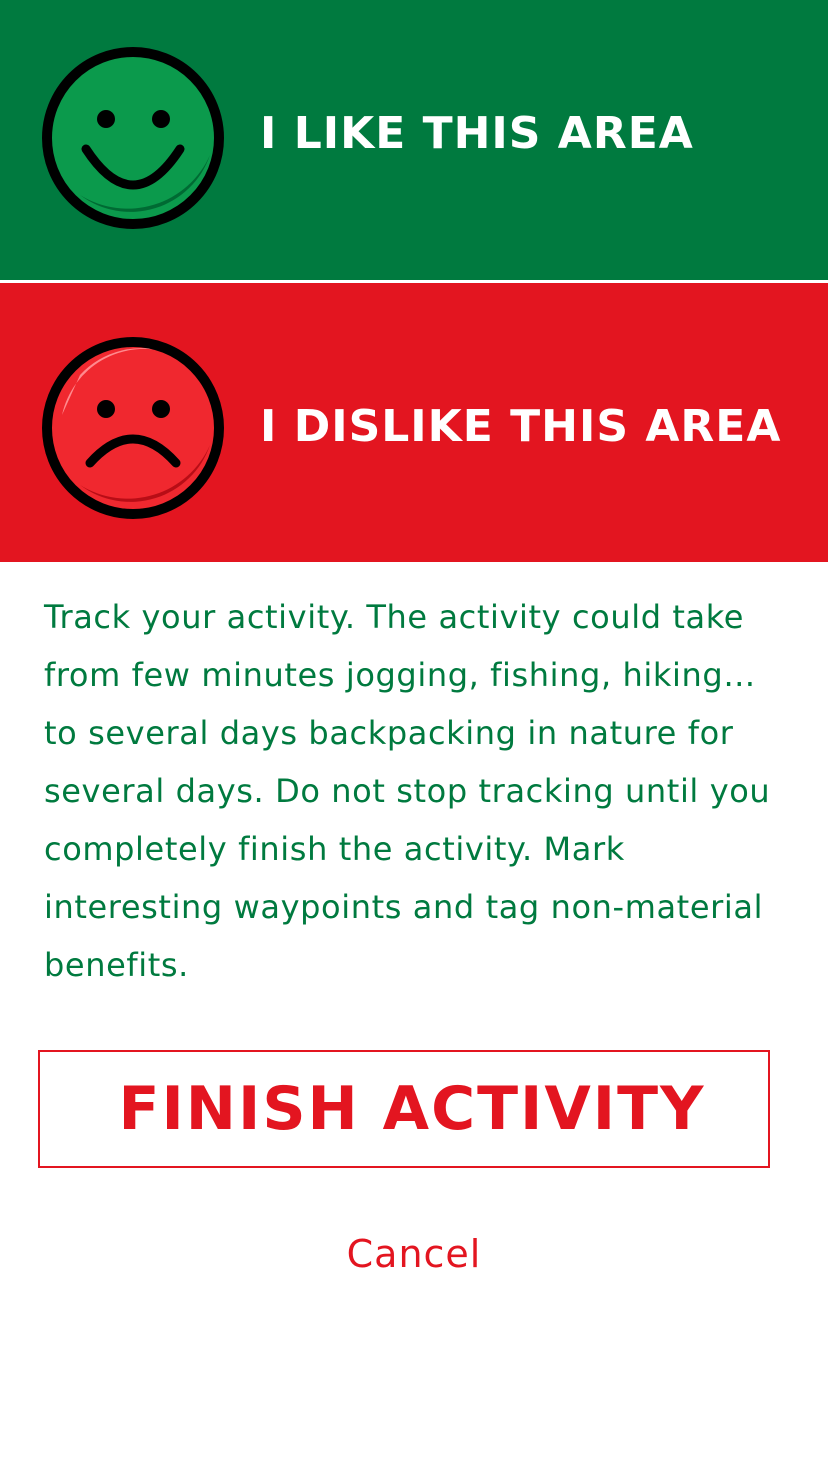  What do you see at coordinates (133, 138) in the screenshot?
I see `smiley-face-icon` at bounding box center [133, 138].